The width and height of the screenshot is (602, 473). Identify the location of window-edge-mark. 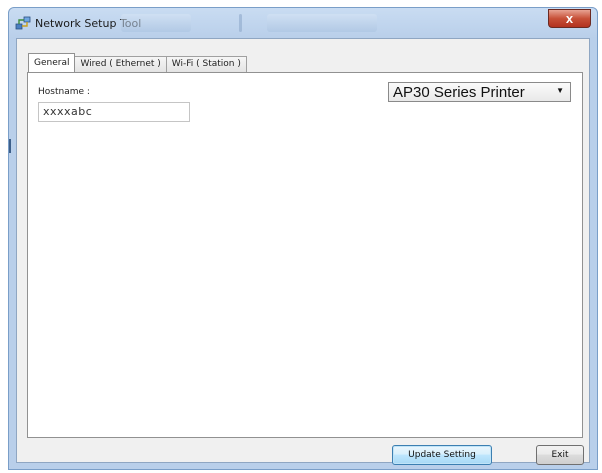
(10, 146).